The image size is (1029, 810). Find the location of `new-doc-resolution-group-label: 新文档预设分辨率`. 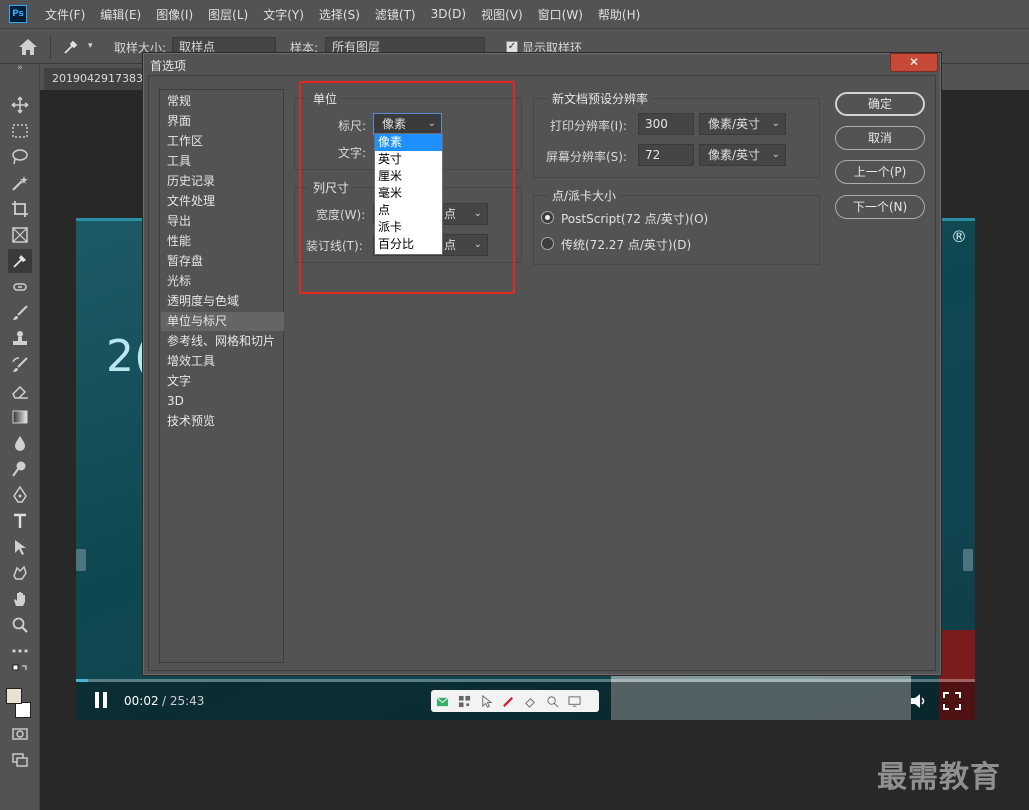

new-doc-resolution-group-label: 新文档预设分辨率 is located at coordinates (600, 98).